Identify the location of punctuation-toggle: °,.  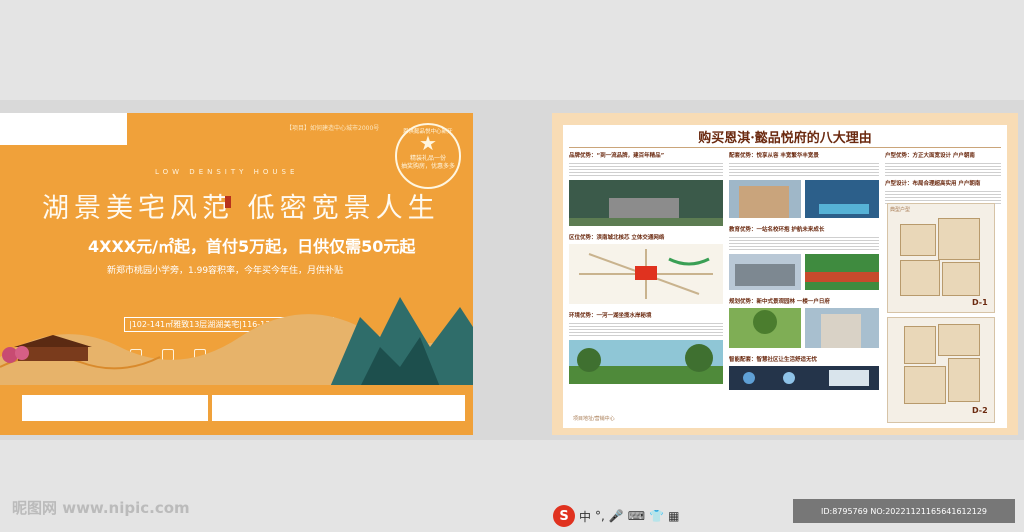
(600, 516).